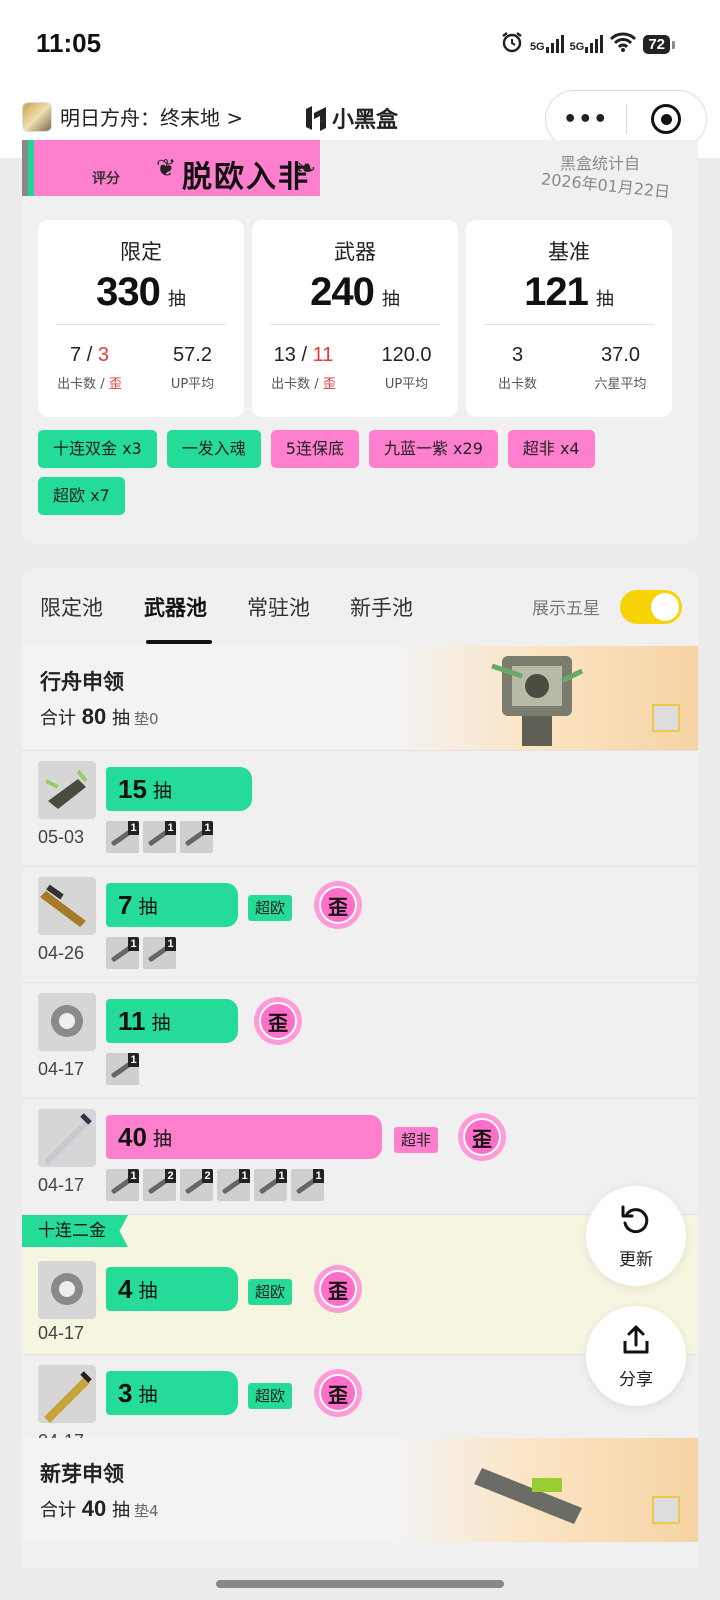 This screenshot has width=720, height=1600. What do you see at coordinates (75, 1231) in the screenshot?
I see `ten-pull-ribbon: 十连二金` at bounding box center [75, 1231].